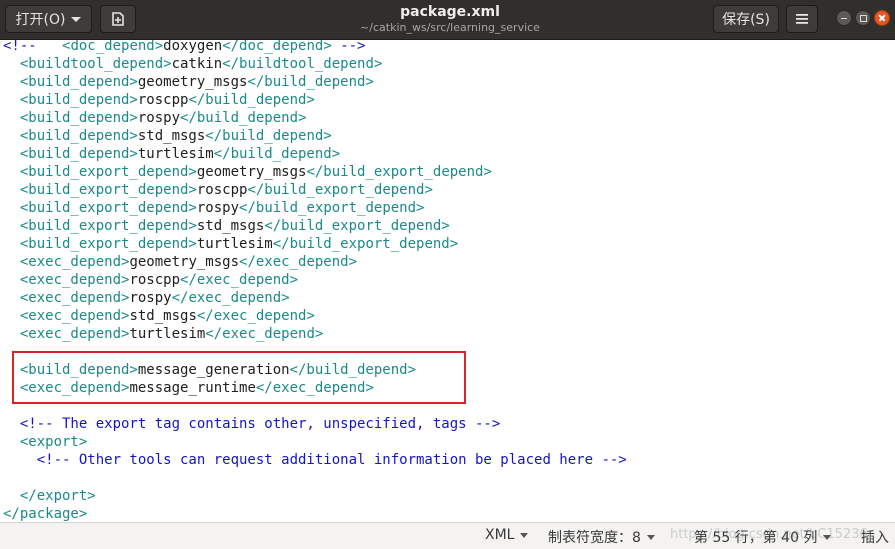 The width and height of the screenshot is (895, 549). What do you see at coordinates (302, 64) in the screenshot?
I see `xml-tag: </buildtool_depend>` at bounding box center [302, 64].